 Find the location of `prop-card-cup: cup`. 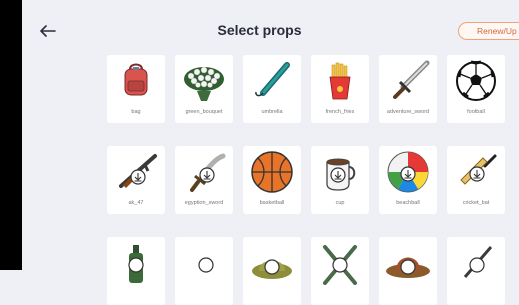

prop-card-cup: cup is located at coordinates (340, 180).